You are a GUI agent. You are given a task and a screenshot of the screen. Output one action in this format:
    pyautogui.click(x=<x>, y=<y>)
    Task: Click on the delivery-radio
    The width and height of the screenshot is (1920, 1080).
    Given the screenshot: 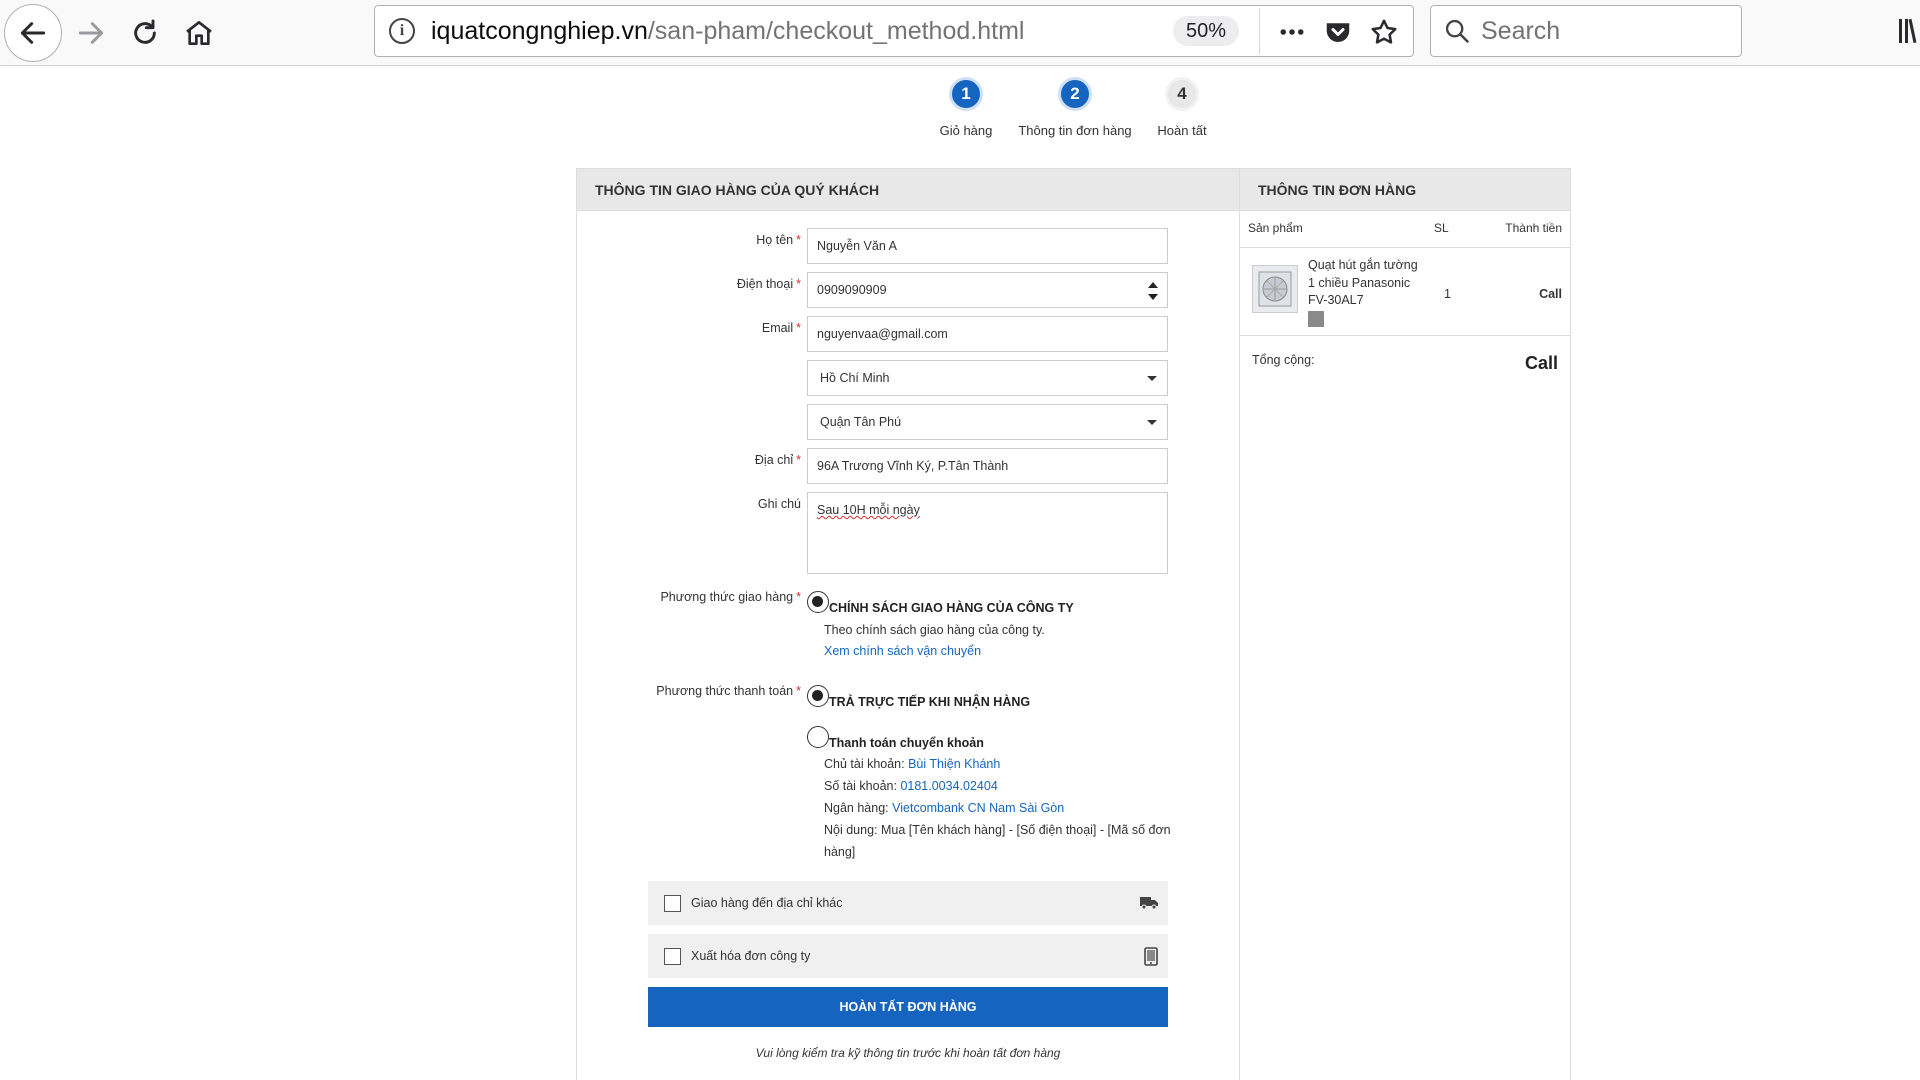 What is the action you would take?
    pyautogui.click(x=818, y=602)
    